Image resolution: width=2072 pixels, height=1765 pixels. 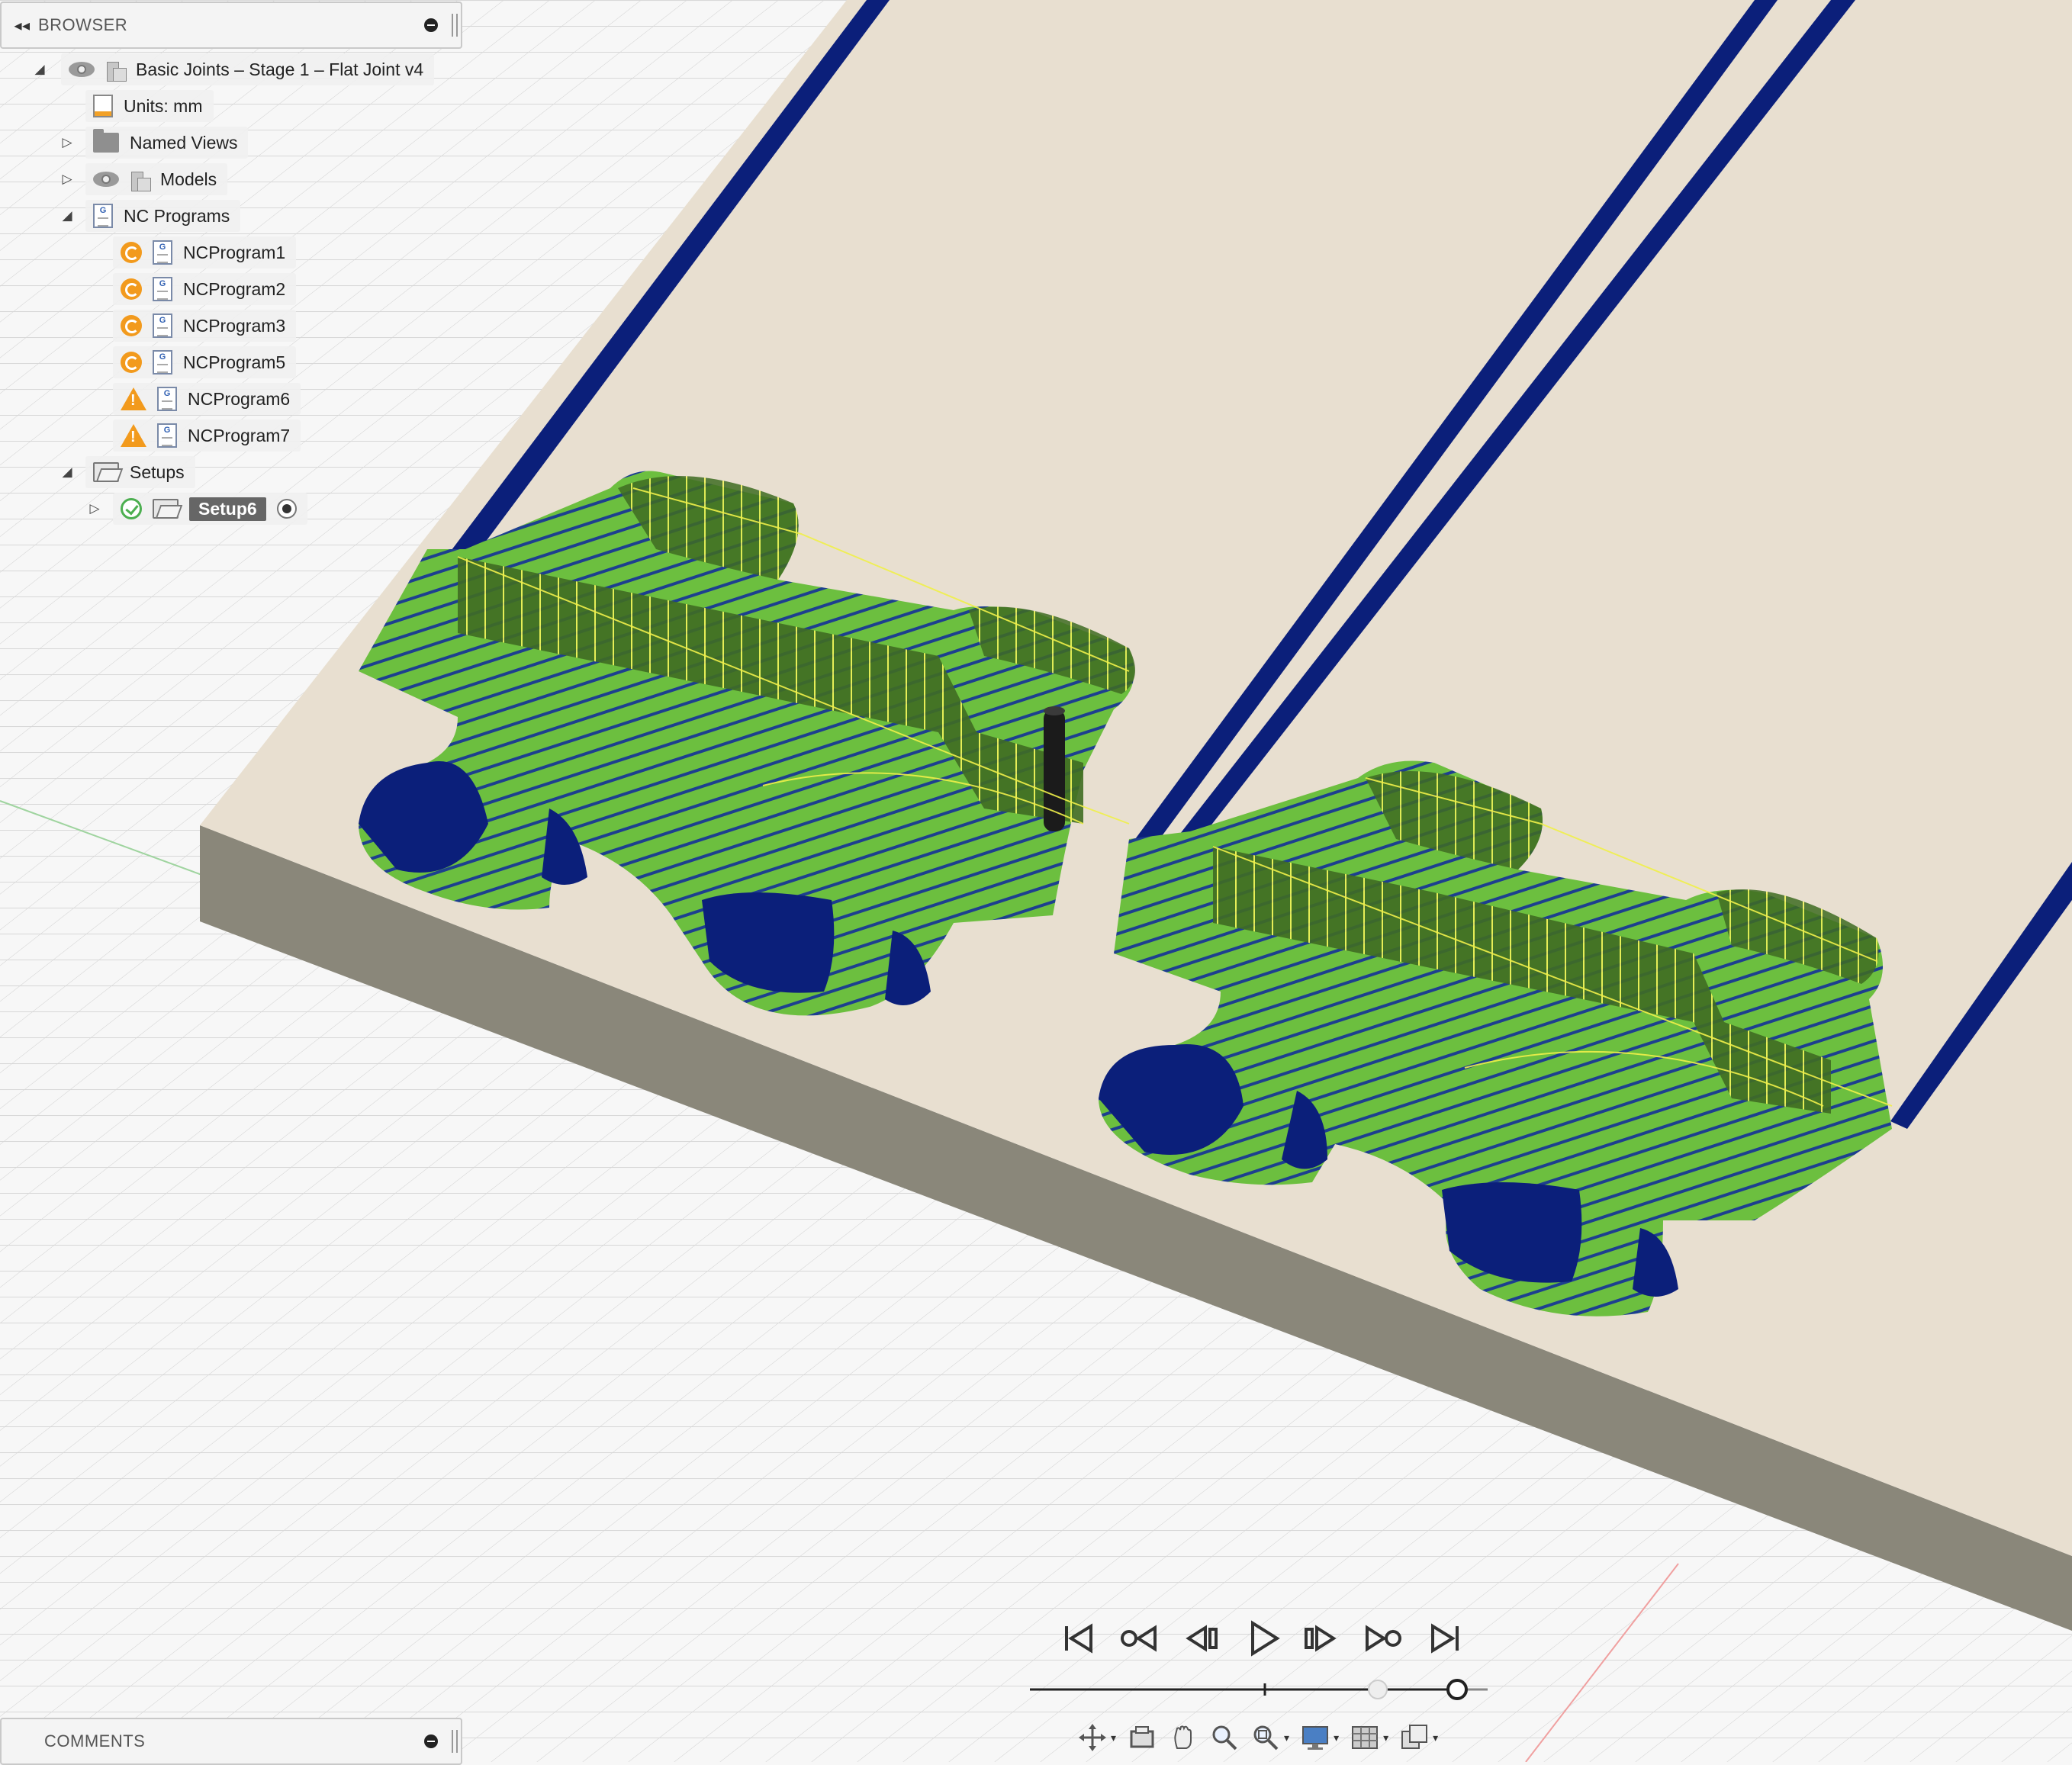 What do you see at coordinates (1183, 1738) in the screenshot?
I see `pan-icon` at bounding box center [1183, 1738].